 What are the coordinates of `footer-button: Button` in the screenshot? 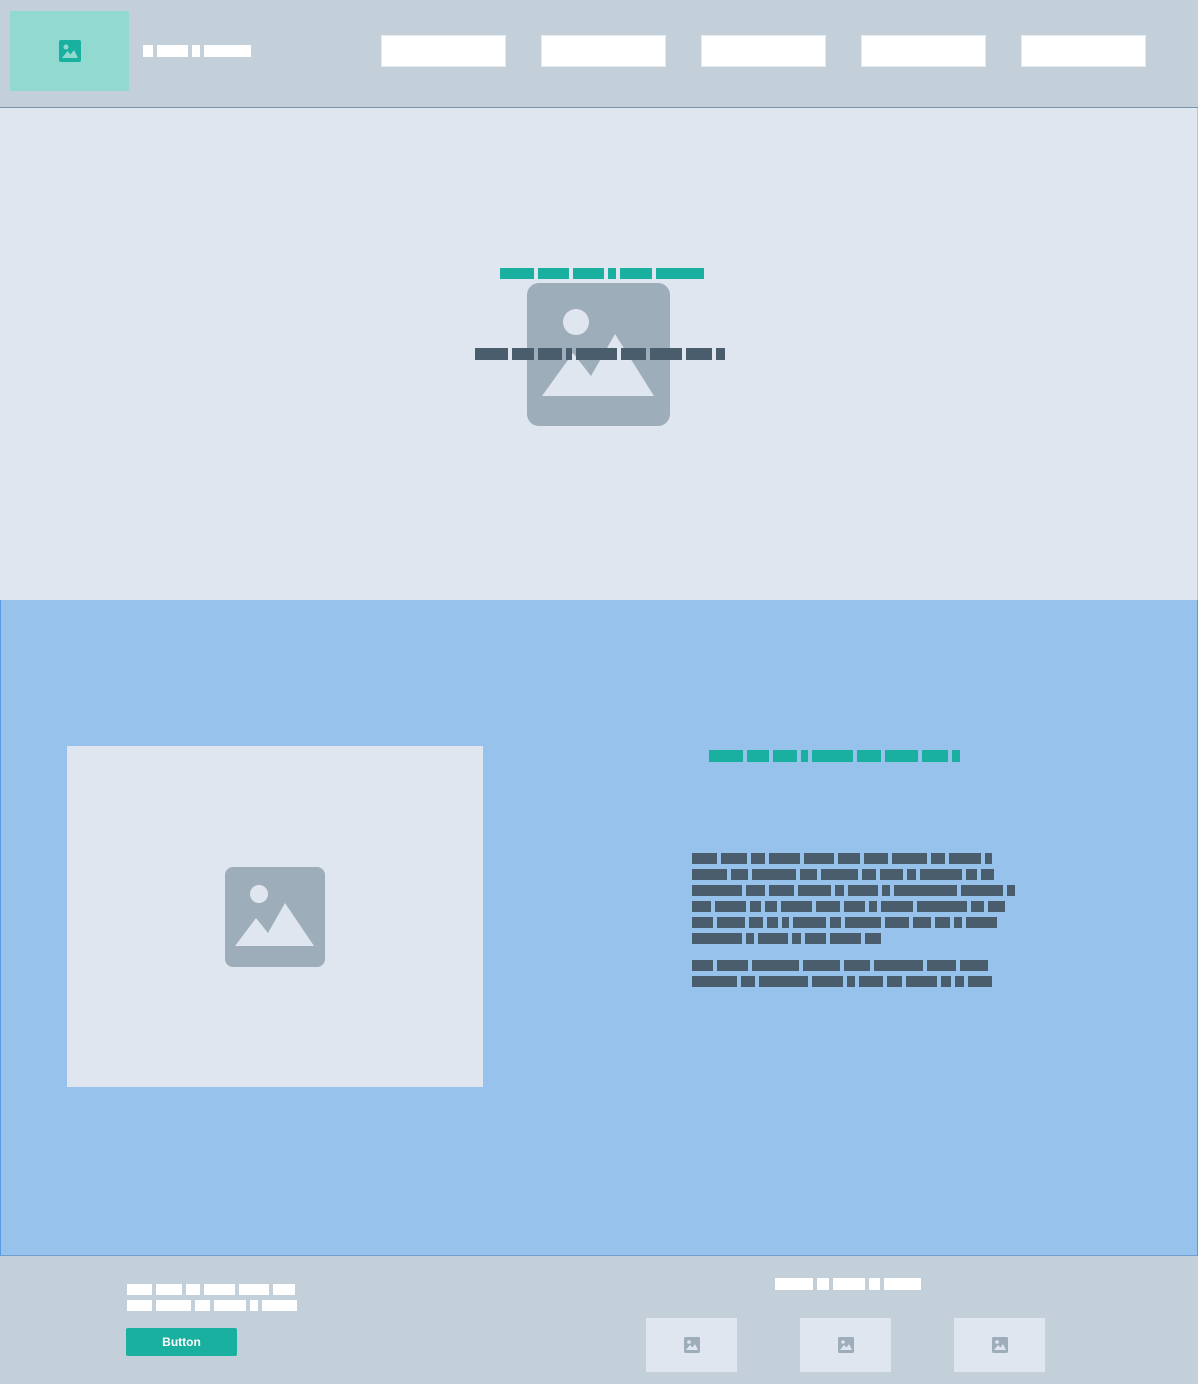 It's located at (181, 1342).